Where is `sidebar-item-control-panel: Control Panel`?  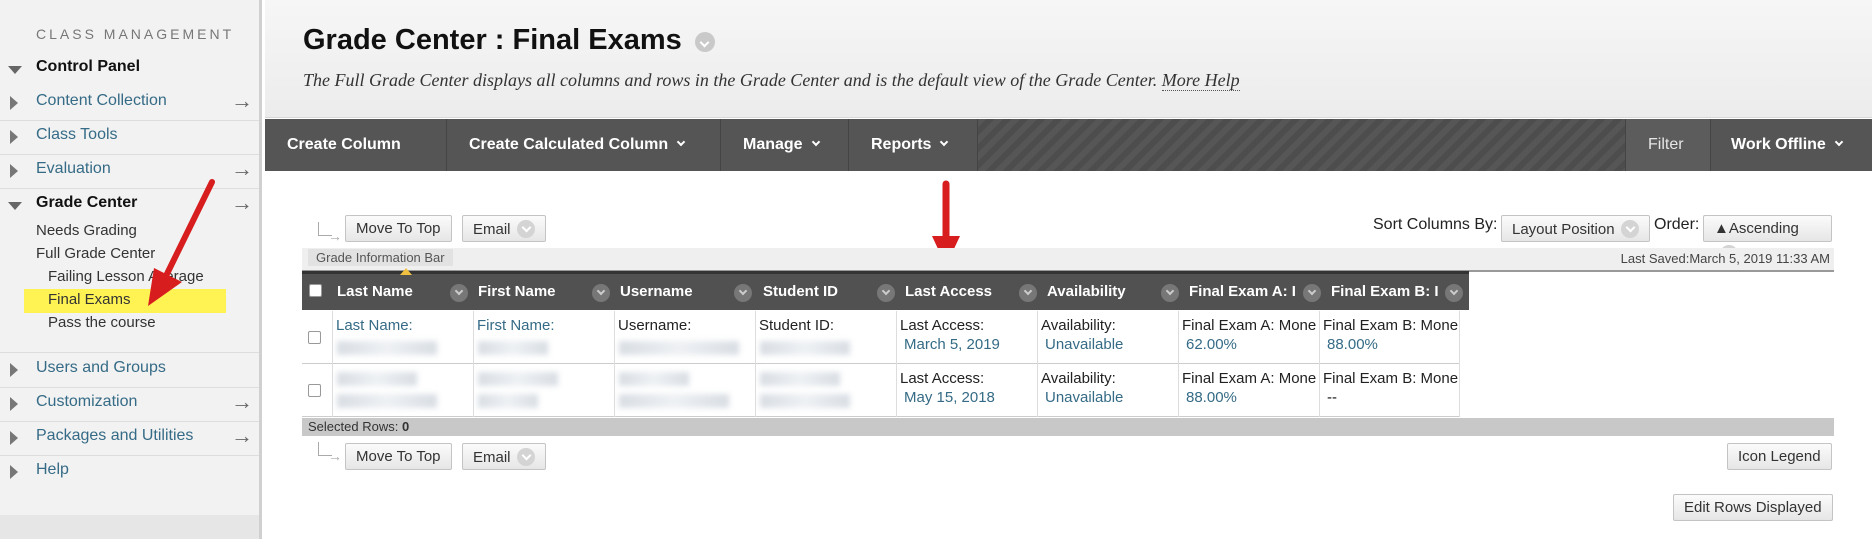
sidebar-item-control-panel: Control Panel is located at coordinates (129, 69).